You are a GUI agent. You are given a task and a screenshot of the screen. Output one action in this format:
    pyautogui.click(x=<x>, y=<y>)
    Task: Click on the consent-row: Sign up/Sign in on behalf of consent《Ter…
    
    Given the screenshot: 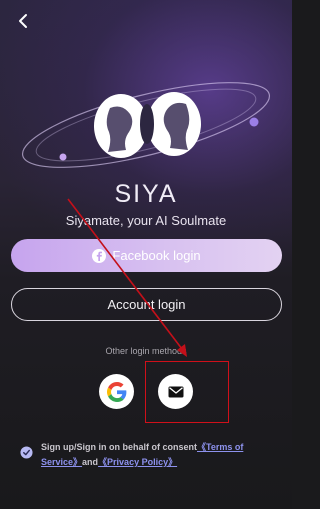 What is the action you would take?
    pyautogui.click(x=147, y=455)
    